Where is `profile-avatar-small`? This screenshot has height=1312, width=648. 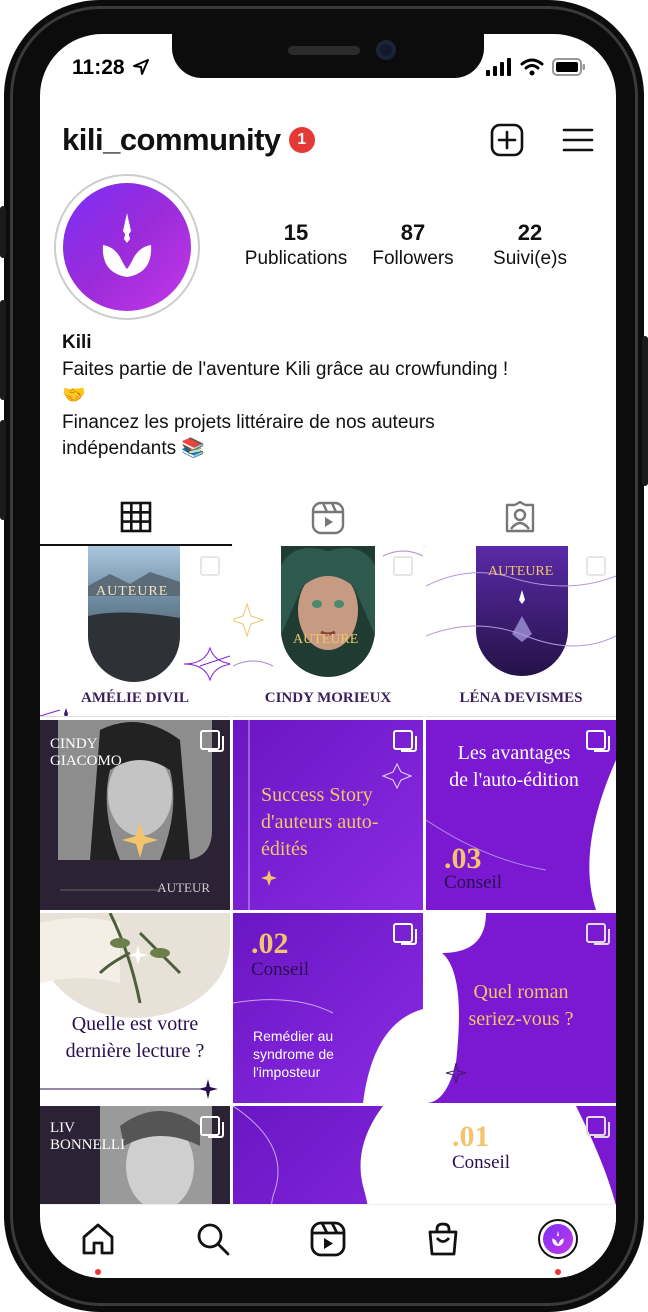
profile-avatar-small is located at coordinates (558, 1239).